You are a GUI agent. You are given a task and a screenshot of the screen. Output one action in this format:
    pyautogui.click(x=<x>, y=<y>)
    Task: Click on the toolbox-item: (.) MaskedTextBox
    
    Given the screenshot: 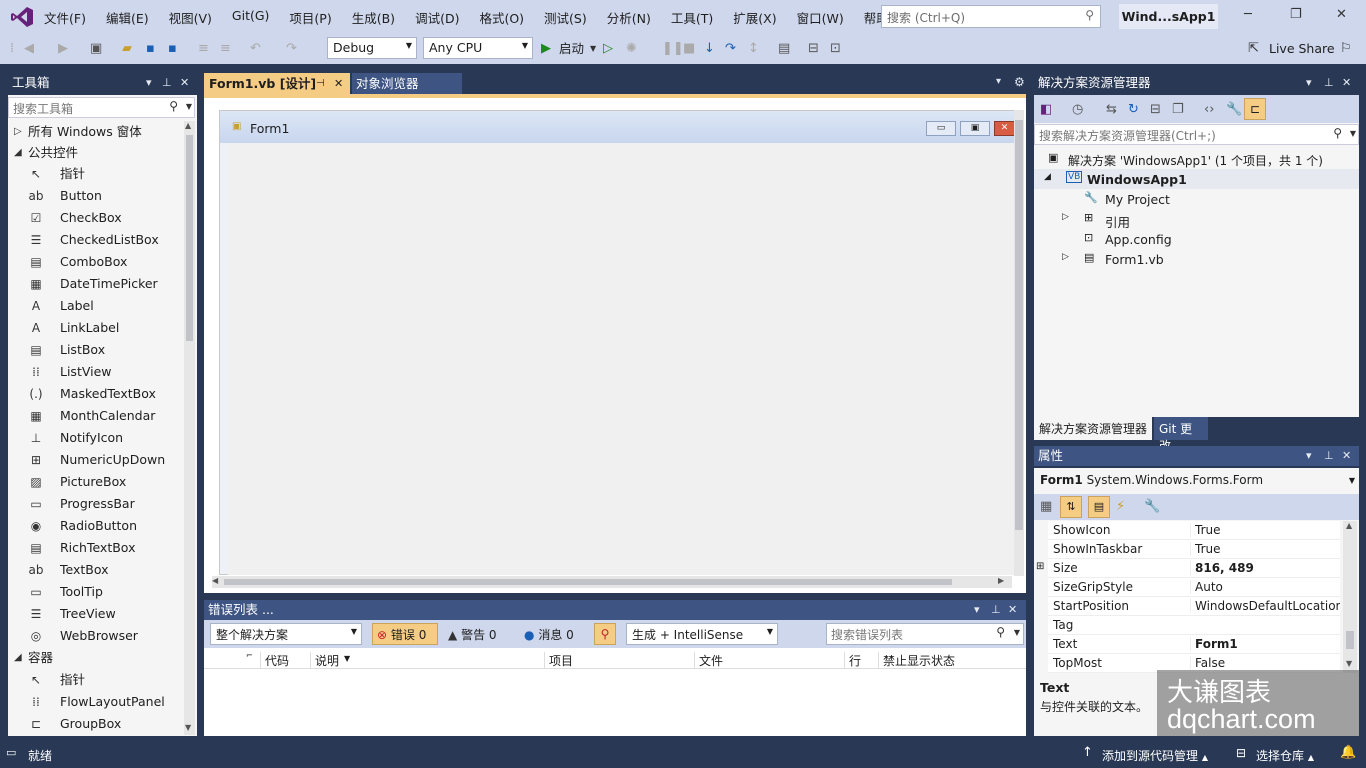 What is the action you would take?
    pyautogui.click(x=95, y=394)
    